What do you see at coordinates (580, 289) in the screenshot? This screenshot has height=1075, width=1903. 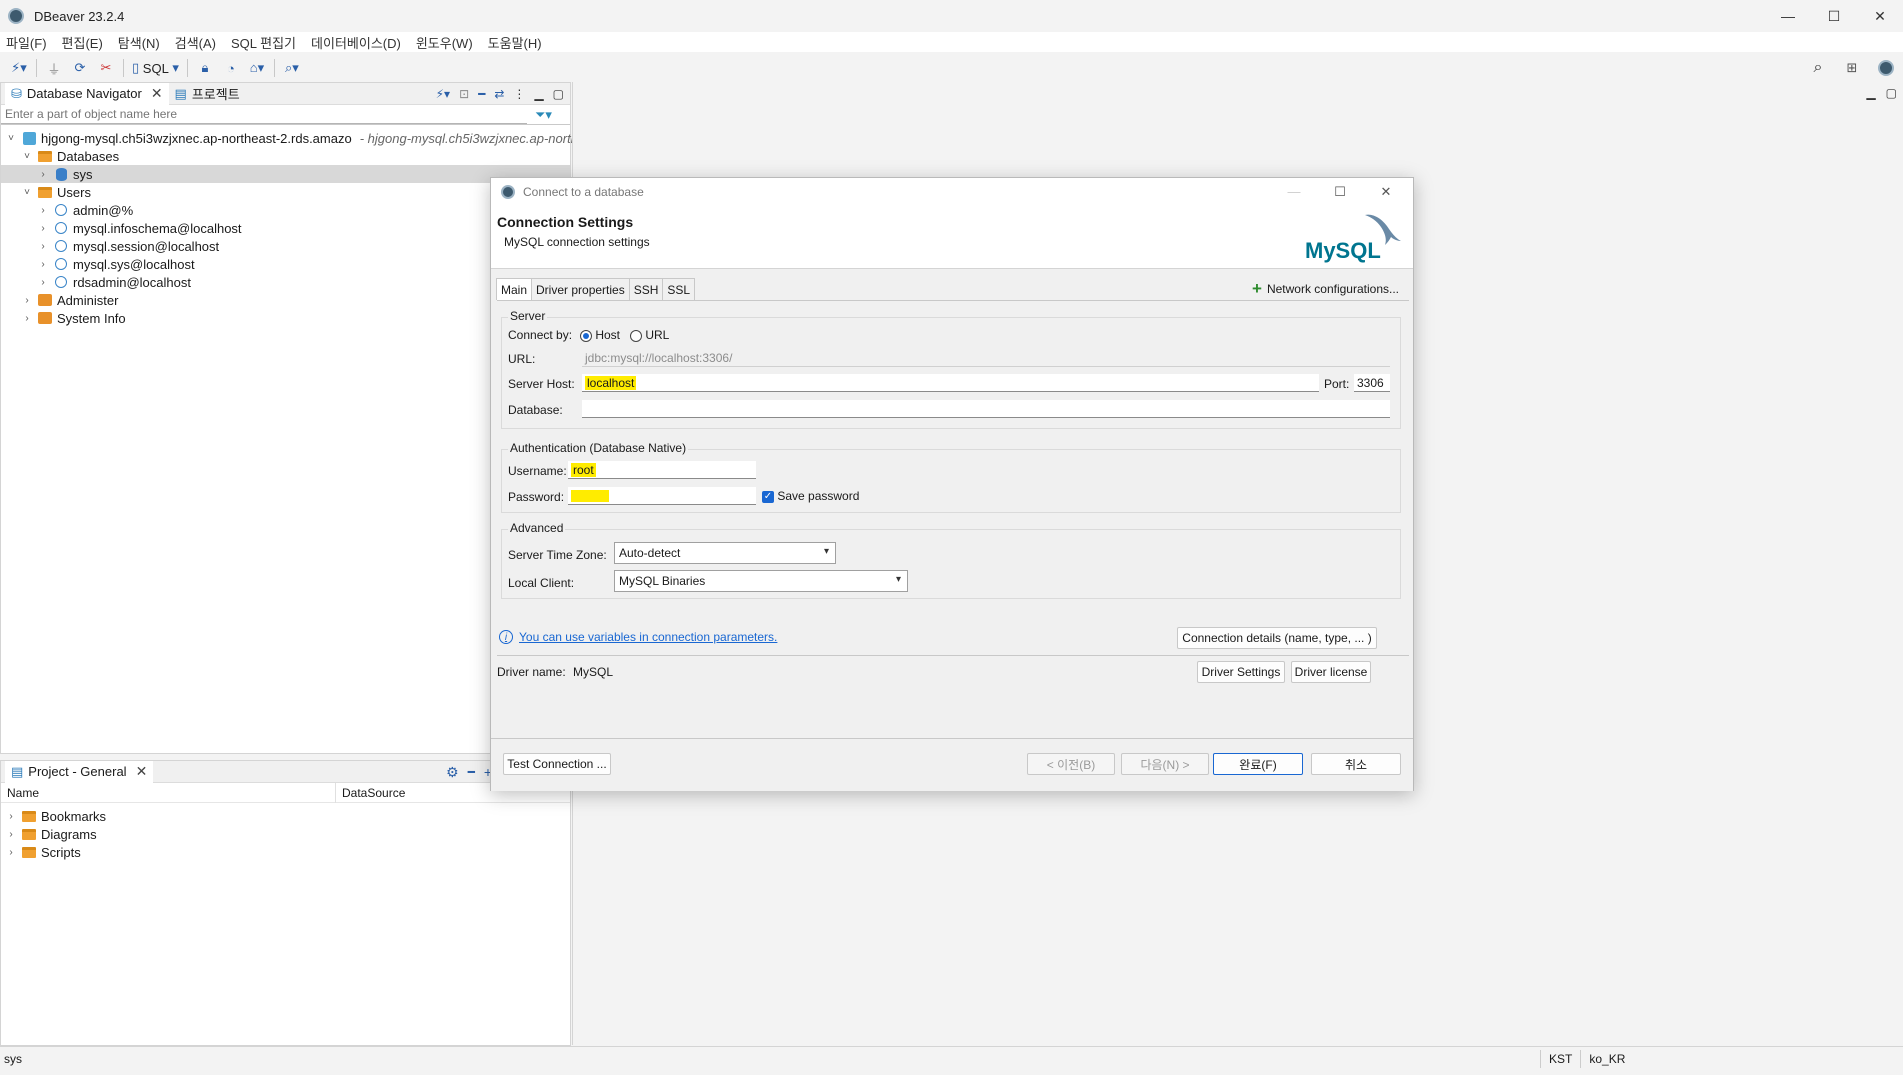 I see `tab-driver-properties: Driver properties` at bounding box center [580, 289].